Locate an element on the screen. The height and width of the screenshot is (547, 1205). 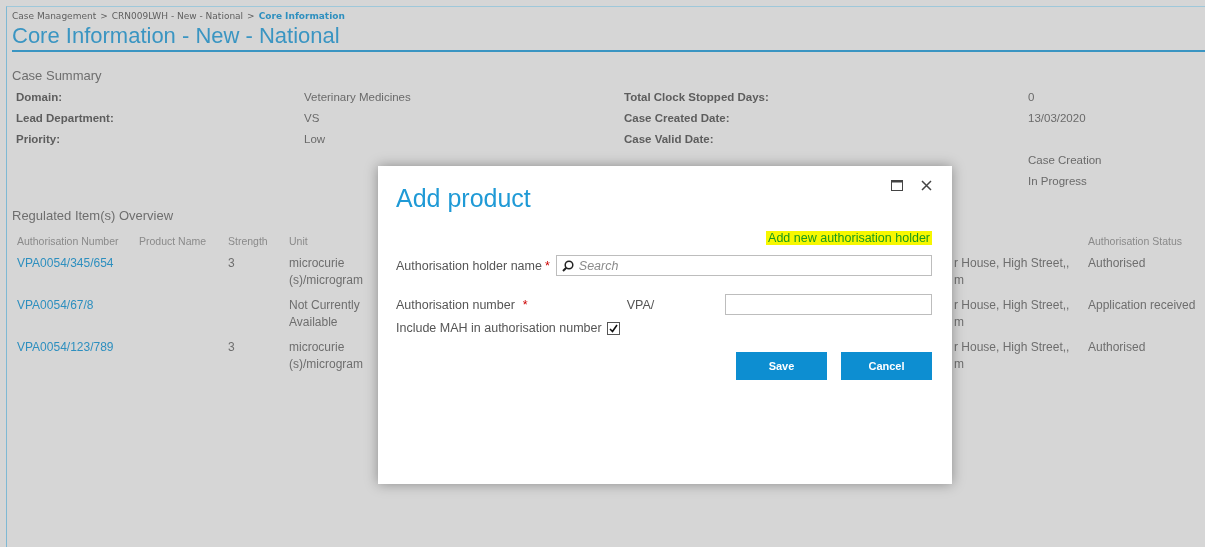
close-icon is located at coordinates (926, 185).